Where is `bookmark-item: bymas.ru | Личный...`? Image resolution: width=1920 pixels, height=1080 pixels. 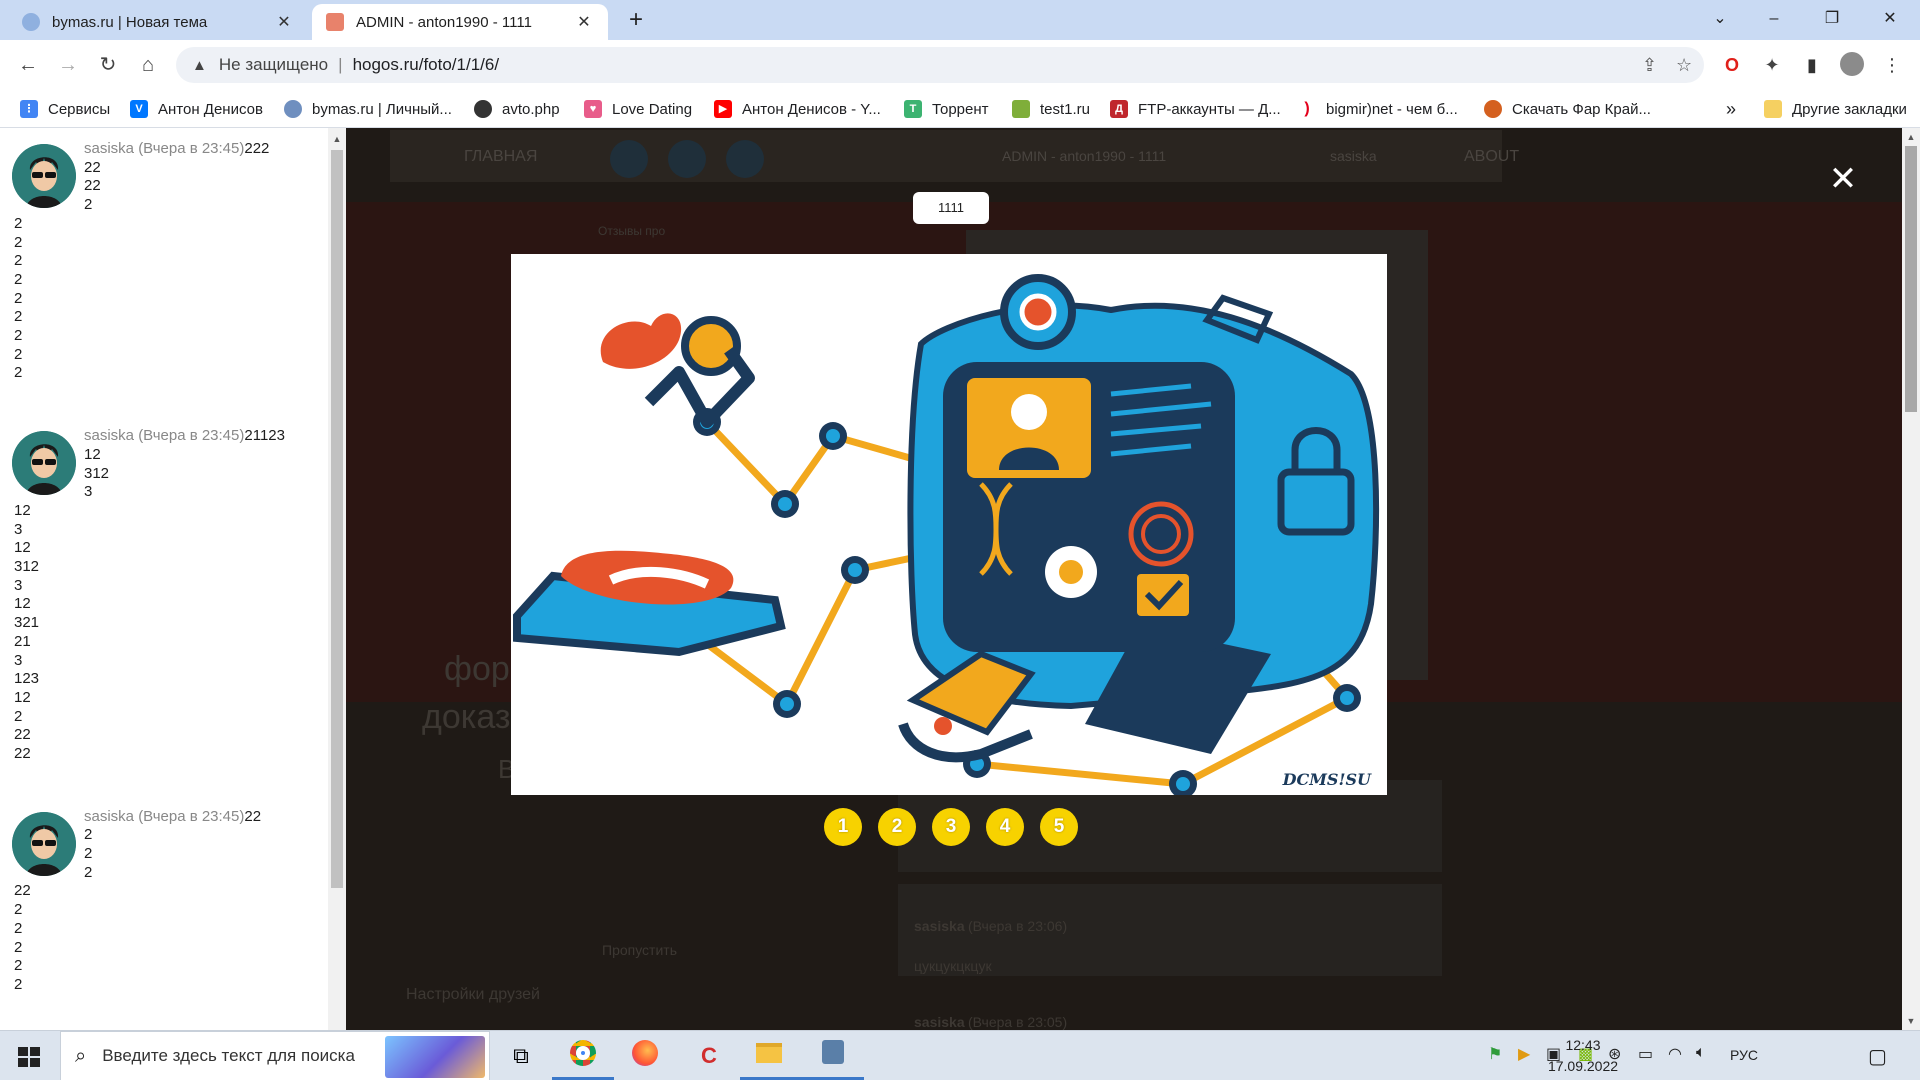 bookmark-item: bymas.ru | Личный... is located at coordinates (368, 109).